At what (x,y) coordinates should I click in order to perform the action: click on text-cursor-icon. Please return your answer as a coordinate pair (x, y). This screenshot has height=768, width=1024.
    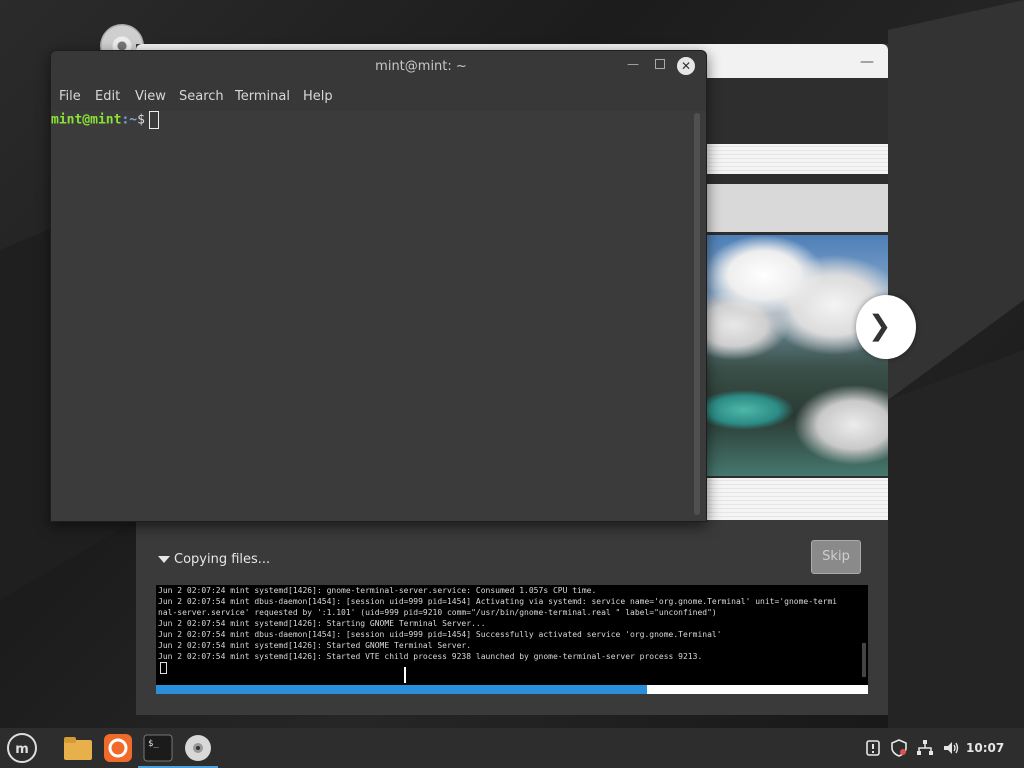
    Looking at the image, I should click on (409, 675).